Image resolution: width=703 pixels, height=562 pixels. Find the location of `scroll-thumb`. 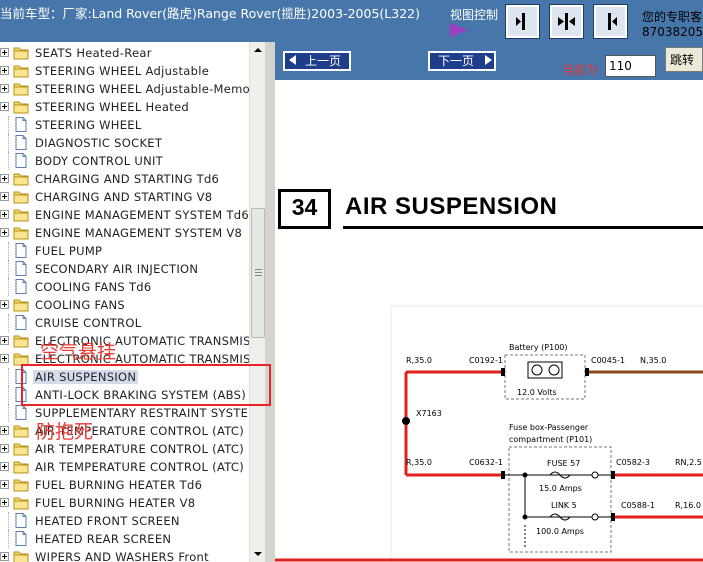

scroll-thumb is located at coordinates (258, 273).